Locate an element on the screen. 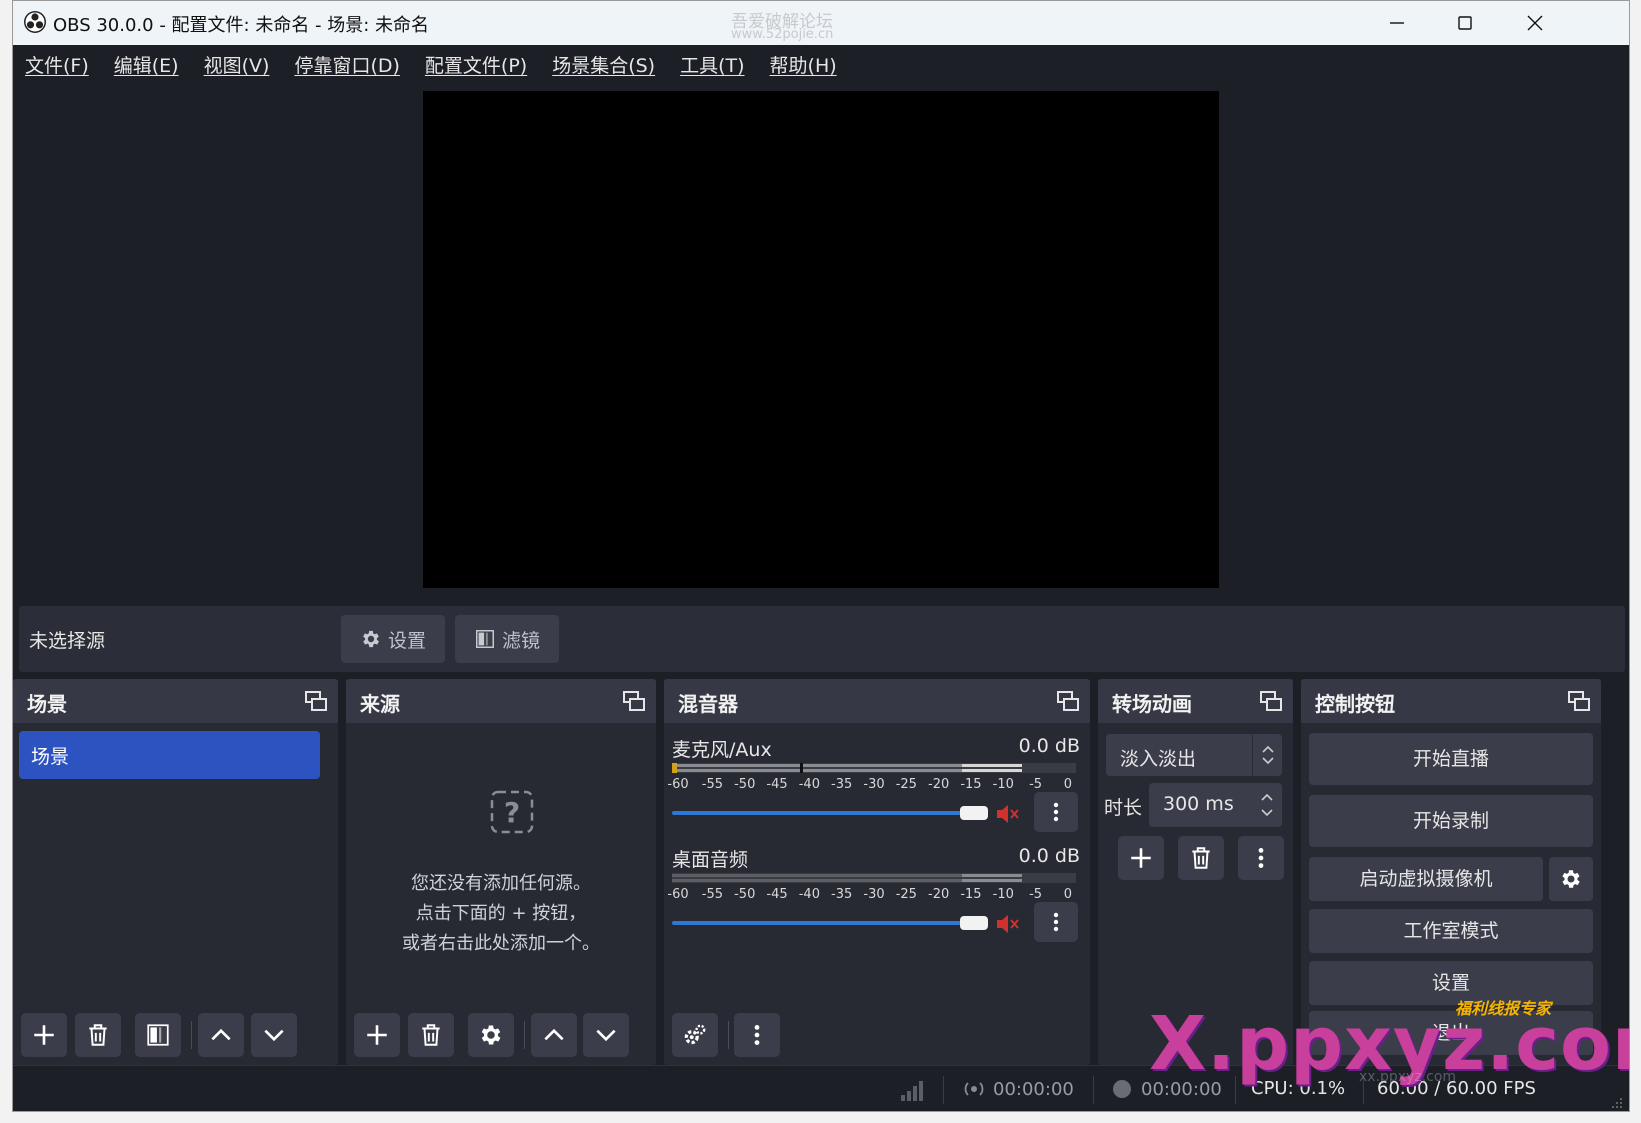 The width and height of the screenshot is (1641, 1123). transition-menu-button is located at coordinates (1261, 858).